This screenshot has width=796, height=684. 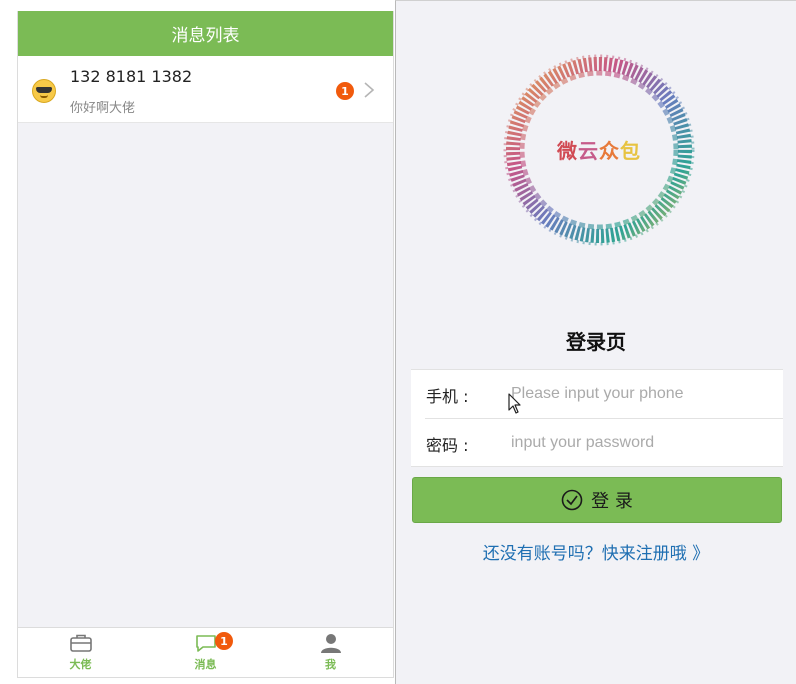 I want to click on password-label: 密码 :, so click(x=447, y=445).